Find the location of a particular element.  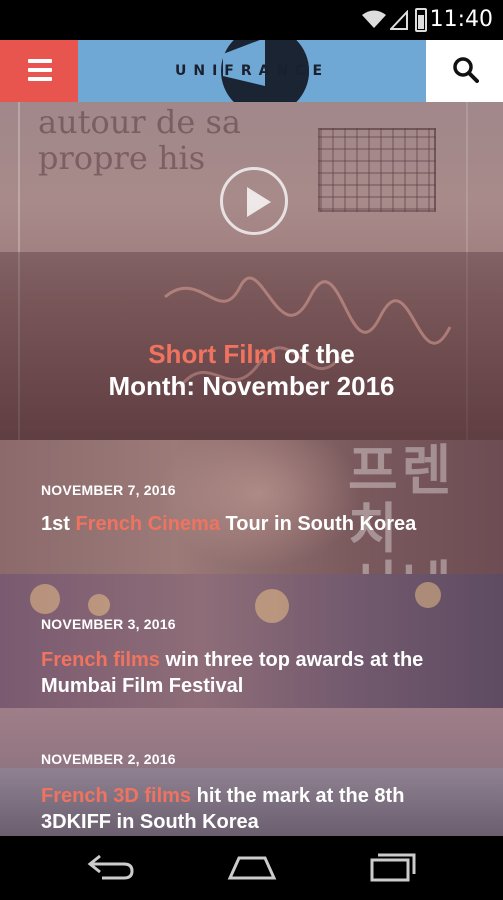

article-image-text: 프렌치시네마 is located at coordinates (402, 507).